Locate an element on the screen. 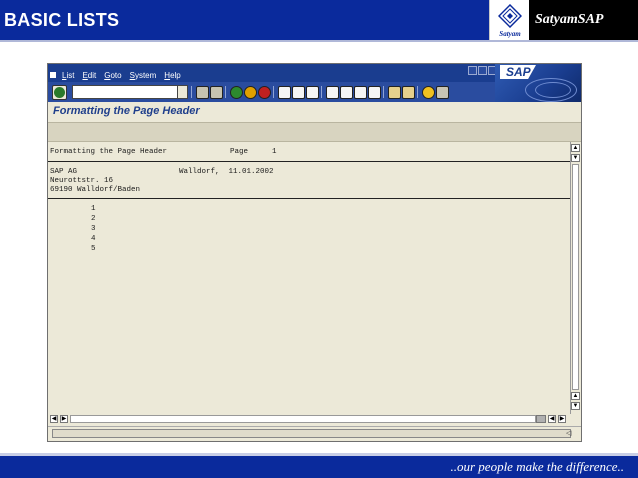 This screenshot has width=638, height=478. horizontal-scrollbar: ◀ ▶ ◀ ▶ is located at coordinates (309, 419).